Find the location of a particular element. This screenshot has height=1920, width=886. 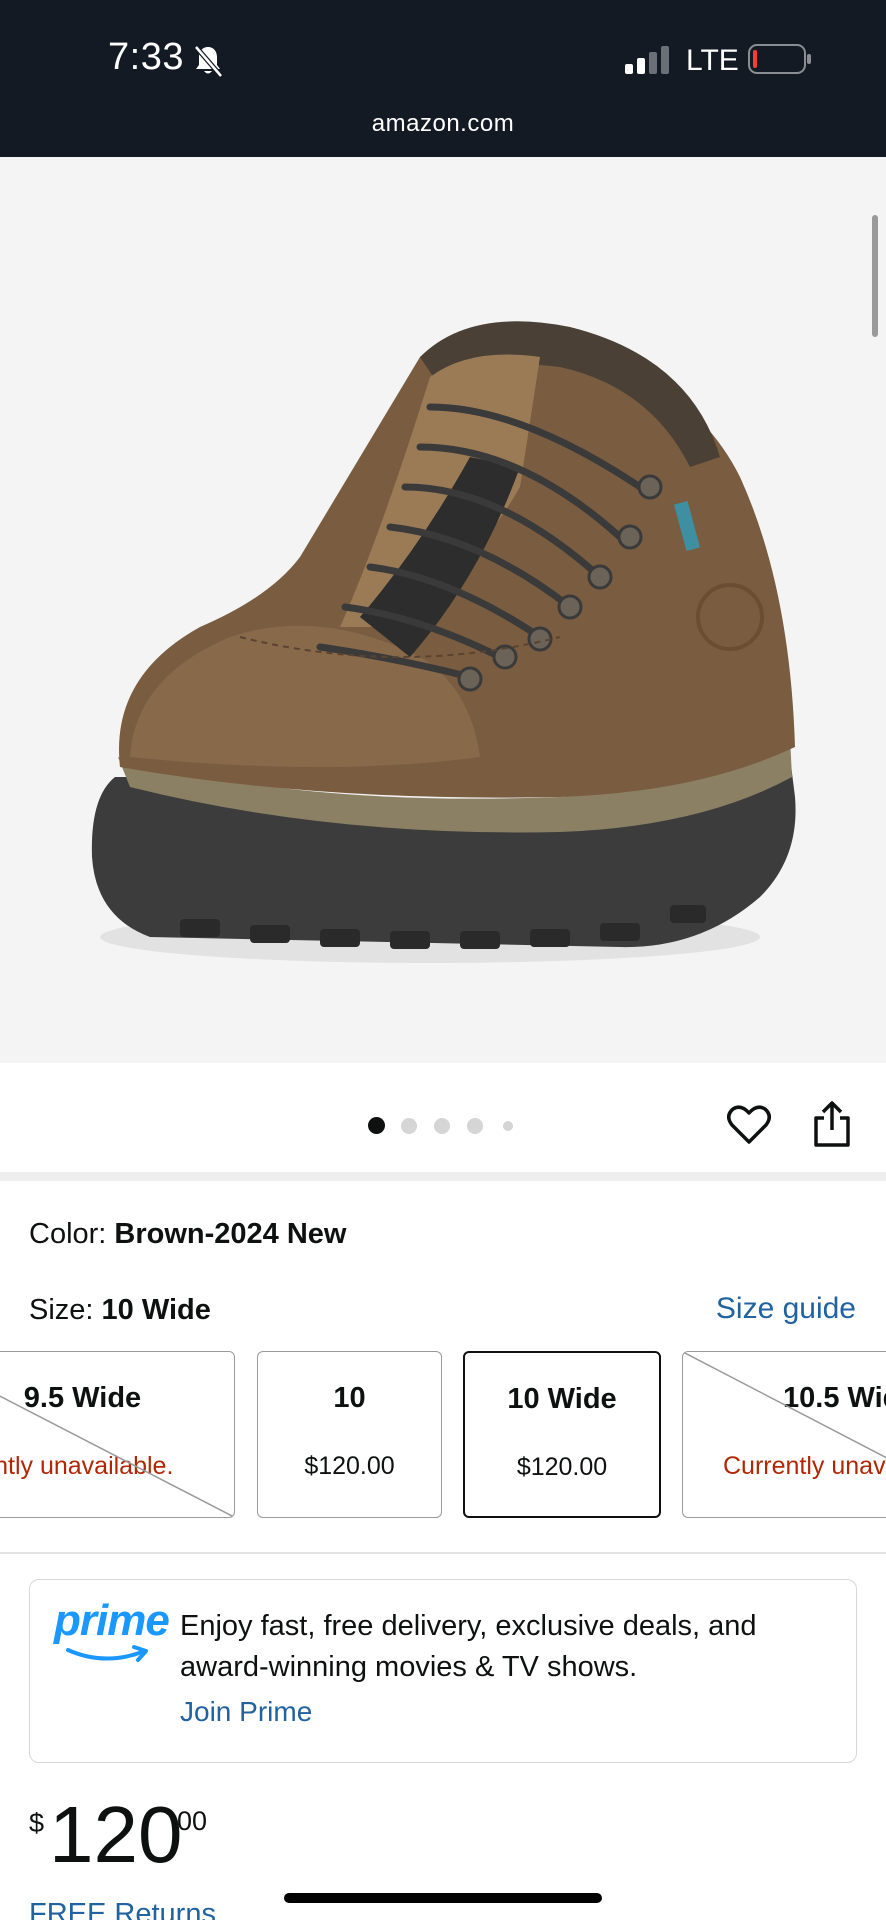

clock: 7:33 is located at coordinates (146, 57).